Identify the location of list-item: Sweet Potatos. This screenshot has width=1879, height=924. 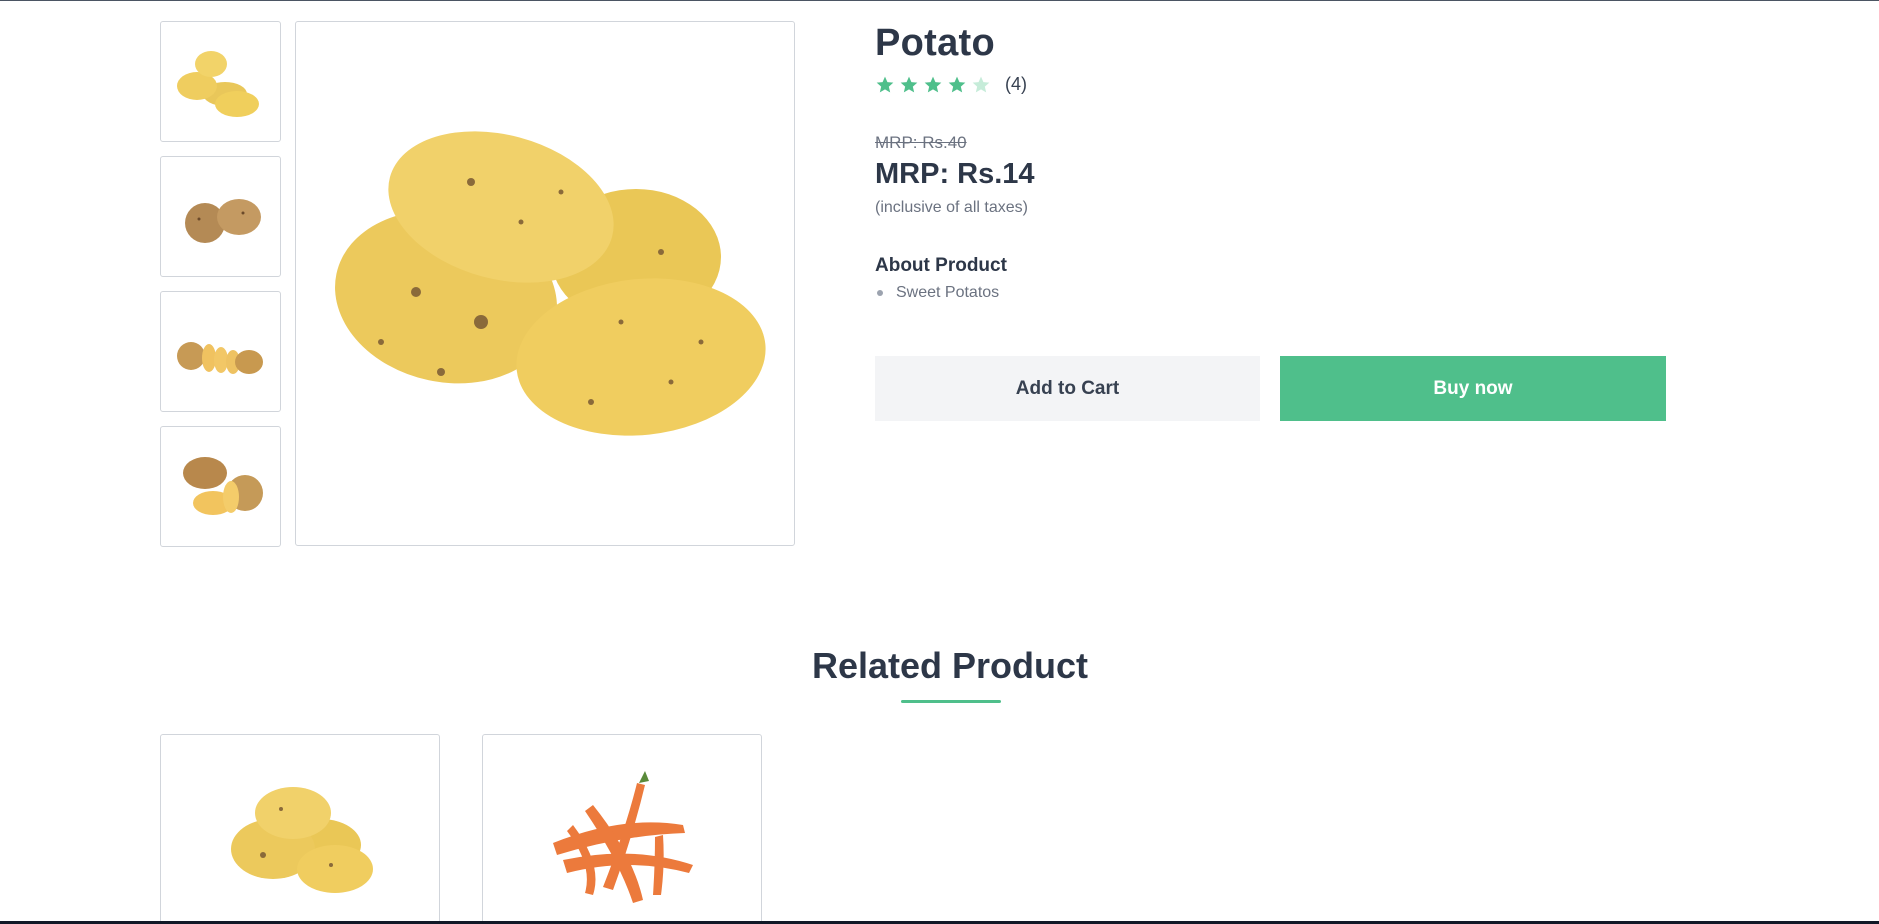
(937, 293).